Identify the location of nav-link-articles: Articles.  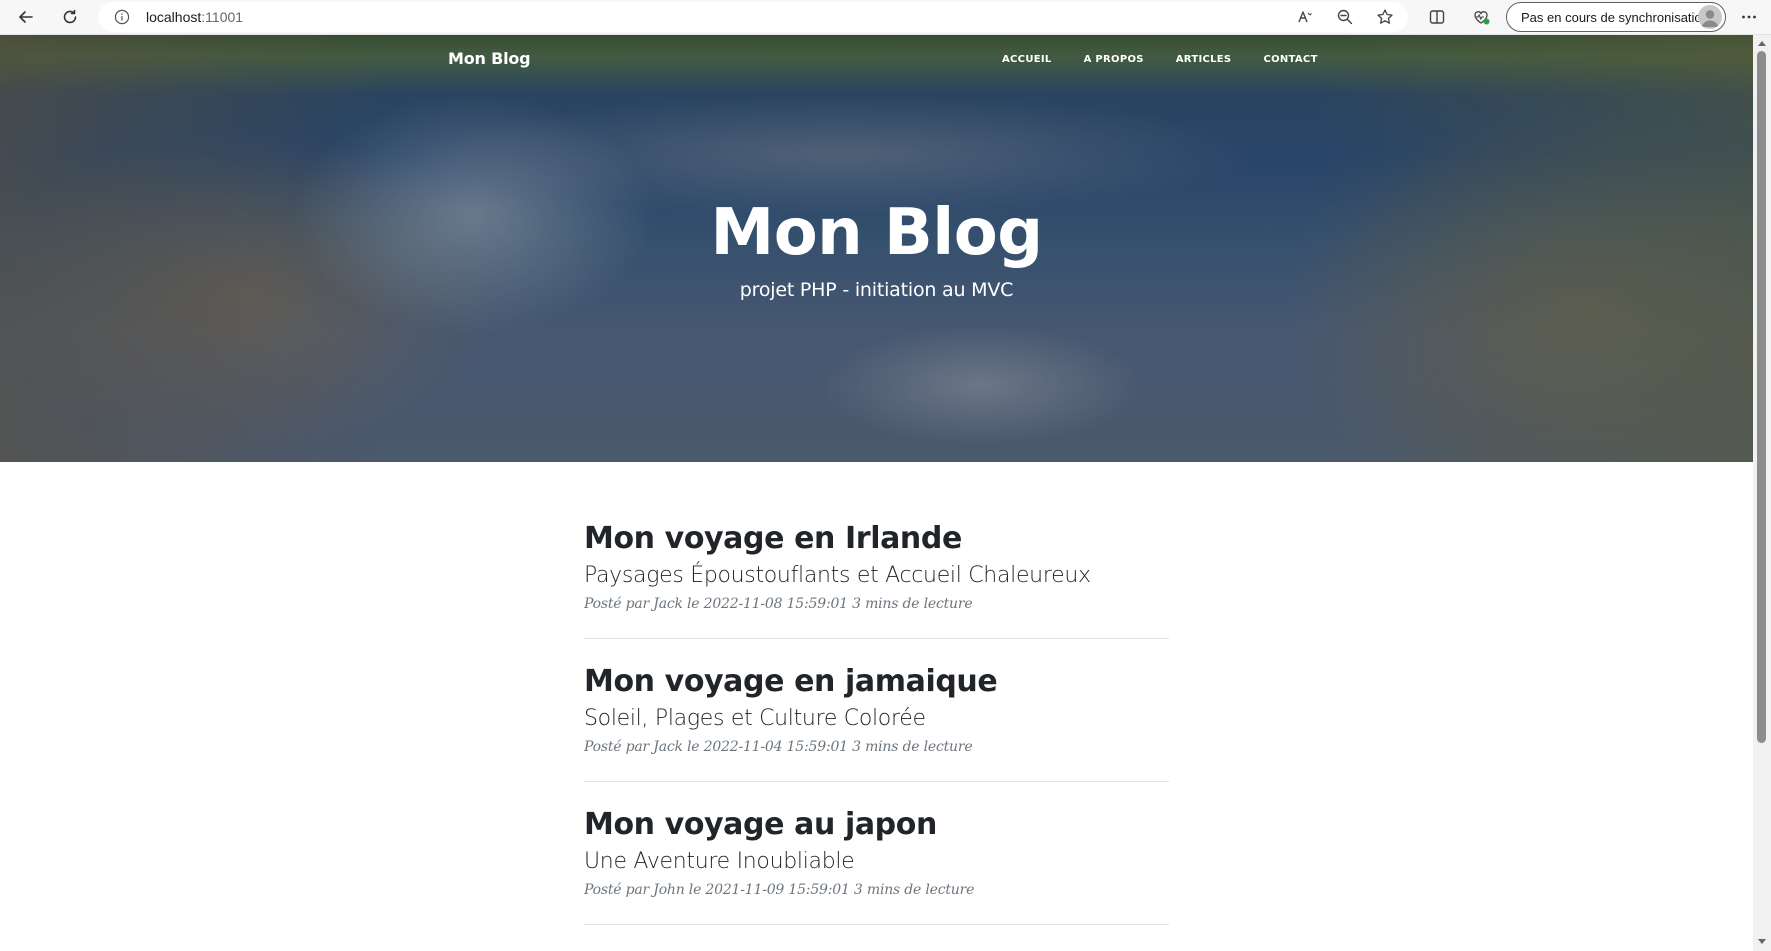
(1204, 59).